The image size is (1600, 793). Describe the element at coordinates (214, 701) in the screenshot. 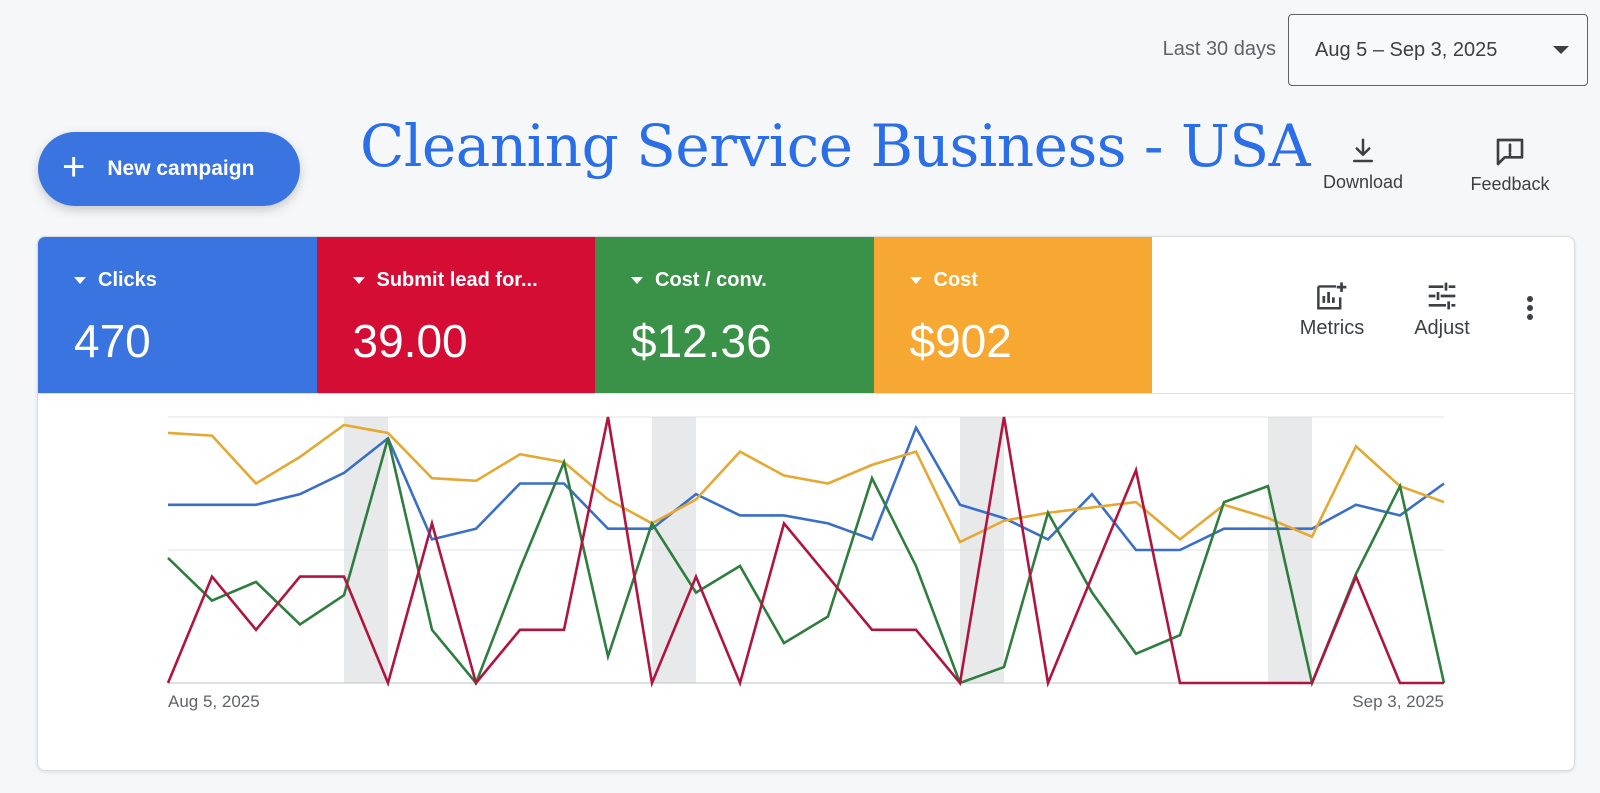

I see `x-axis-start-label: Aug 5, 2025` at that location.